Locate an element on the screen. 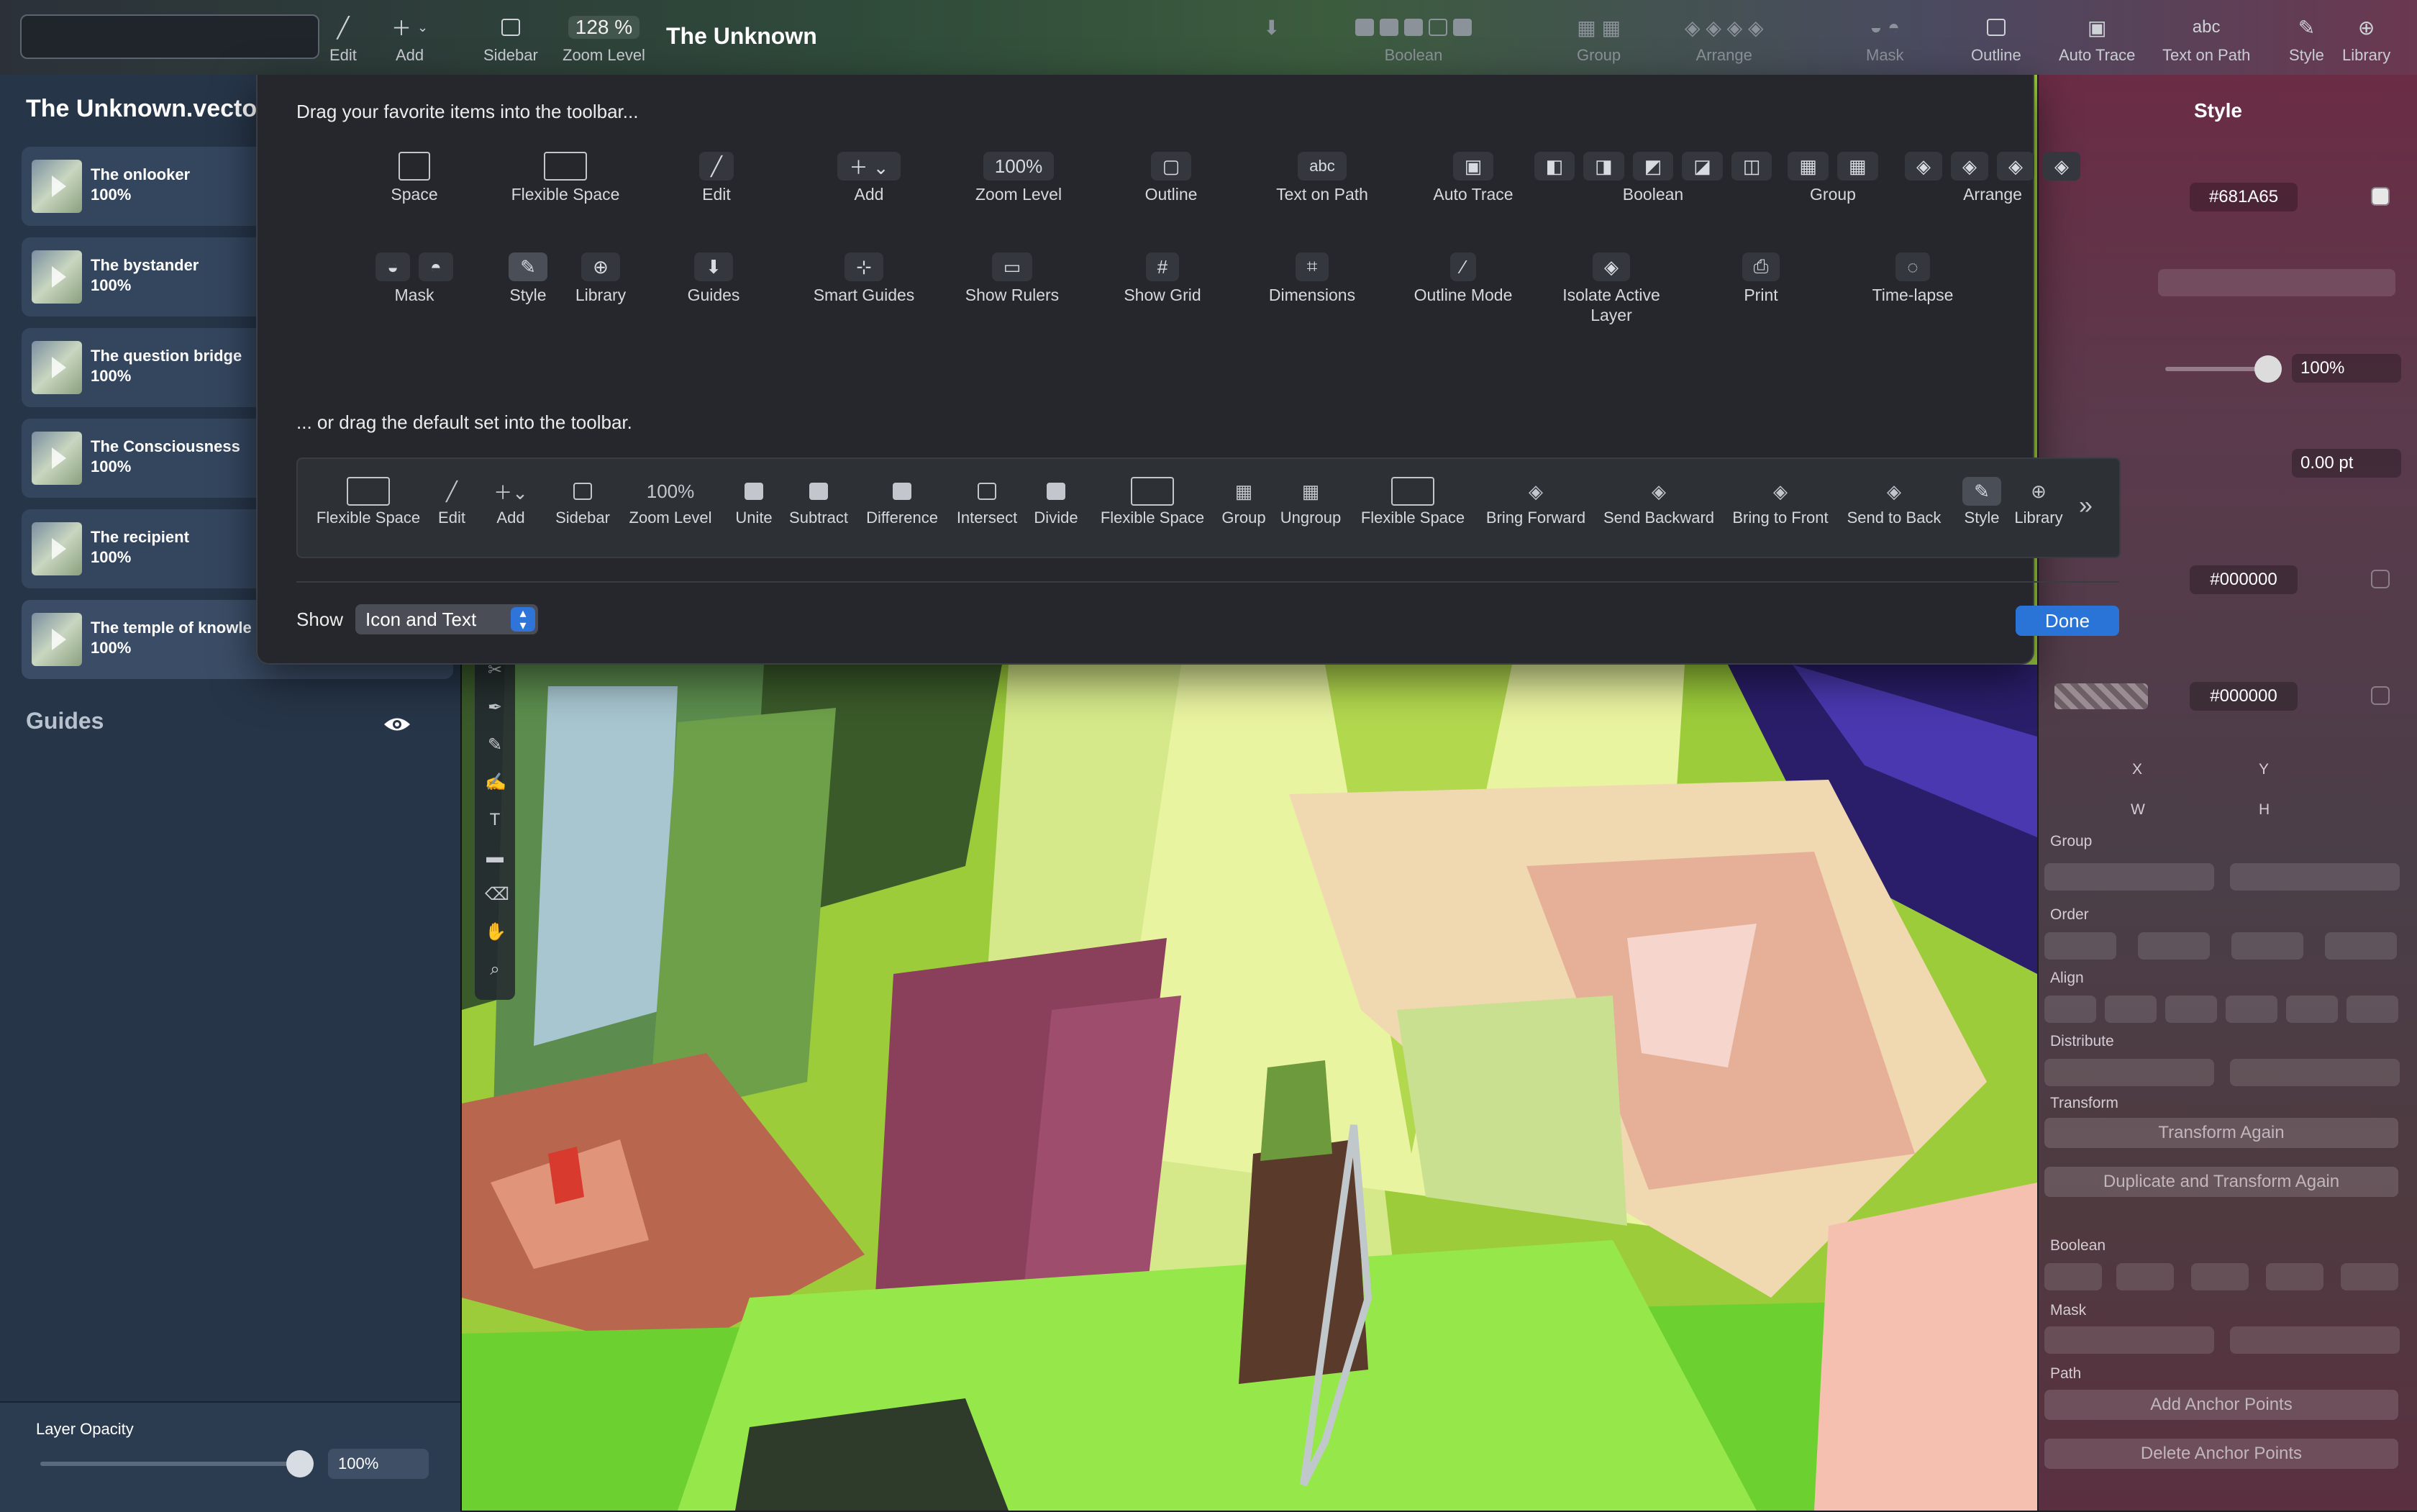 The height and width of the screenshot is (1512, 2417). toolbar-zoom-level: 128 % Zoom Level is located at coordinates (604, 37).